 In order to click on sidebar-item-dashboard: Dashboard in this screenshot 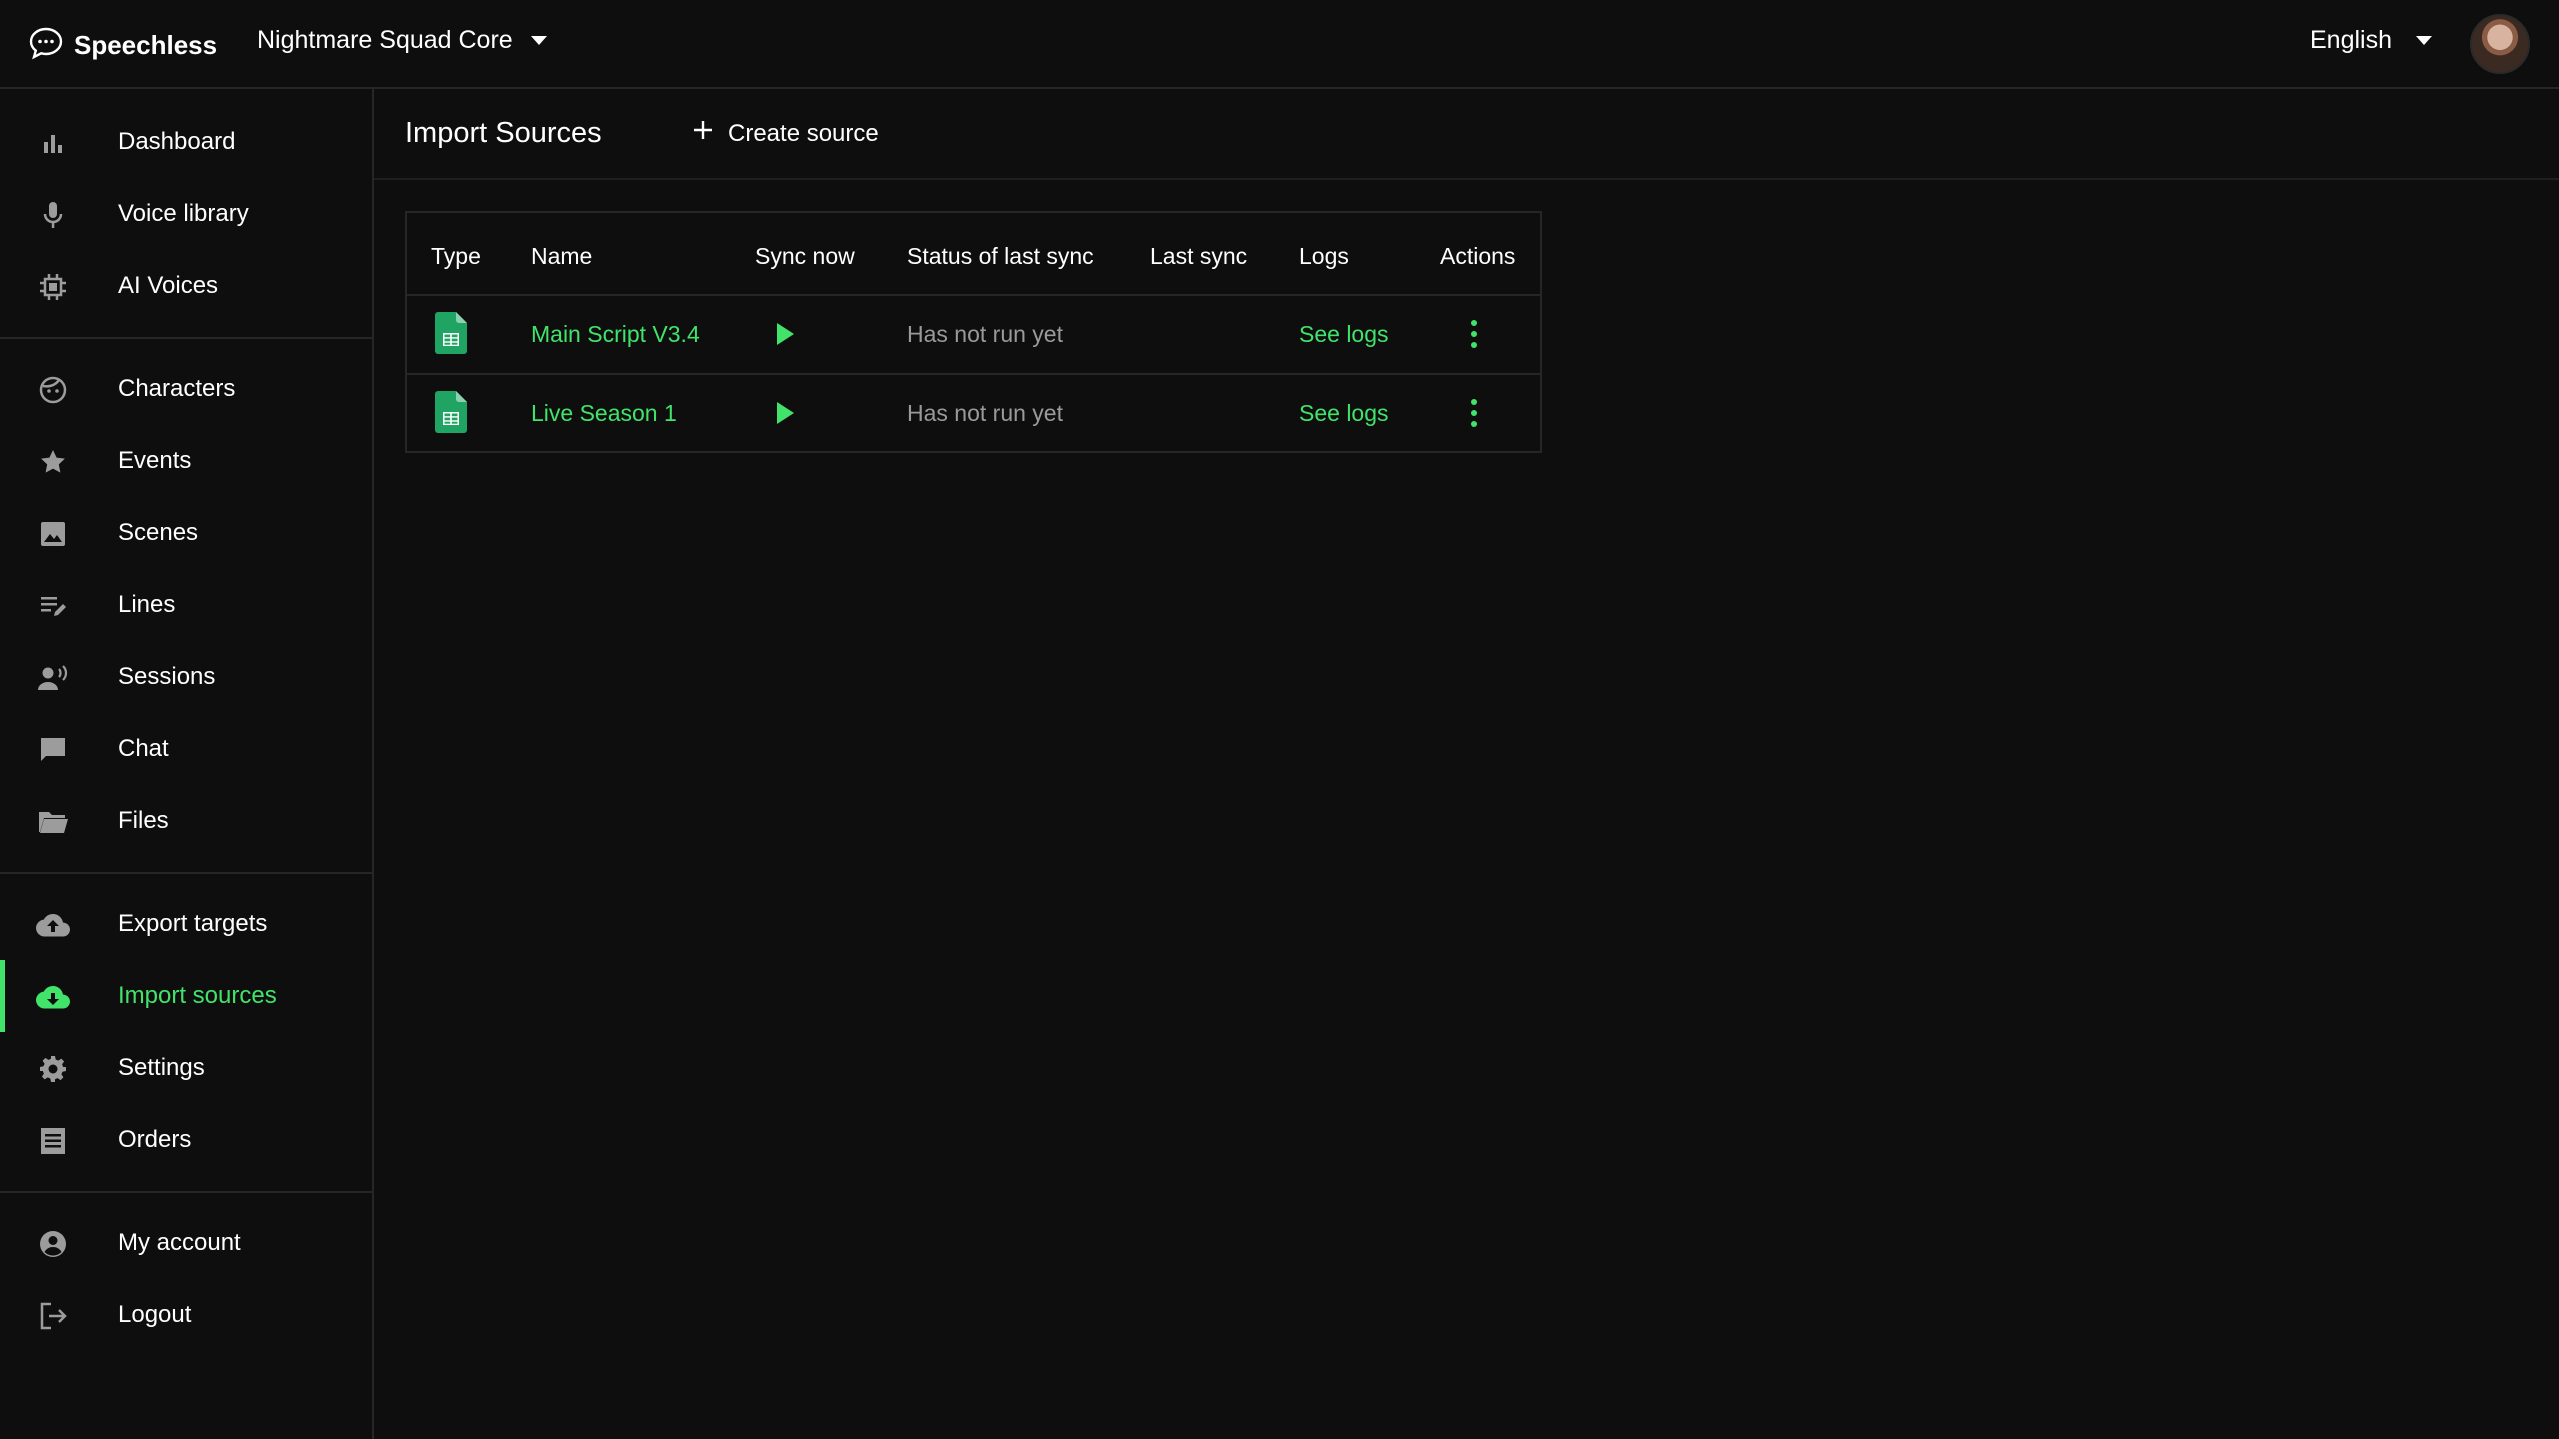, I will do `click(186, 142)`.